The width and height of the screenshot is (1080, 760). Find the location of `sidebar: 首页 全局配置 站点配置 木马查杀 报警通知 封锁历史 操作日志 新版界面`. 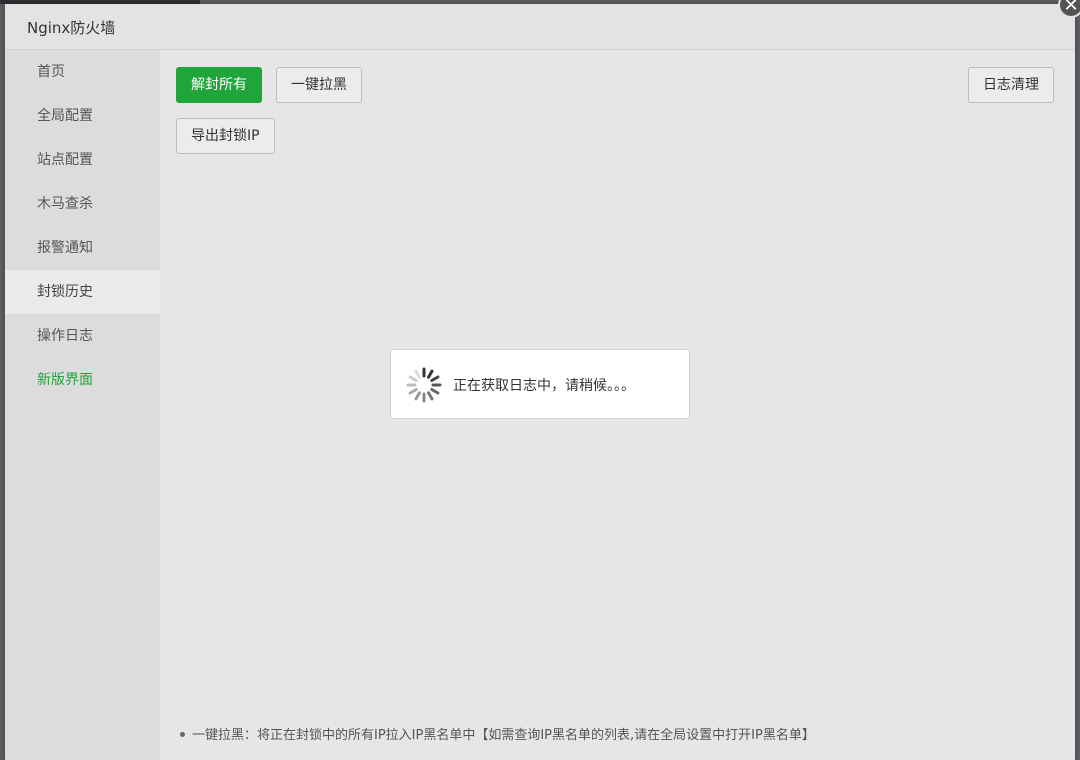

sidebar: 首页 全局配置 站点配置 木马查杀 报警通知 封锁历史 操作日志 新版界面 is located at coordinates (82, 405).